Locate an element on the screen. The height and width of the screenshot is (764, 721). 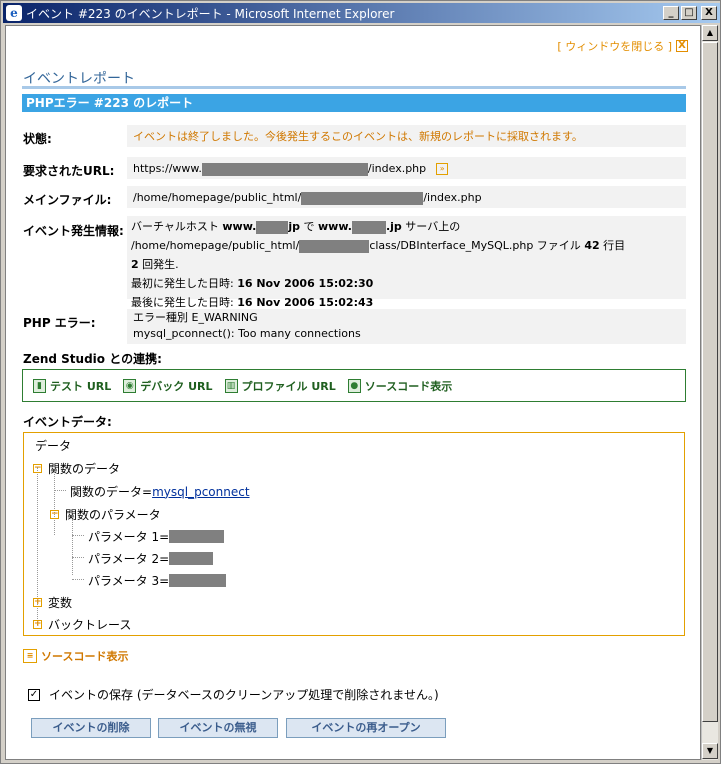
save-event-label: イベントの保存 (データベースのクリーンアップ処理で削除されません。) is located at coordinates (244, 695).